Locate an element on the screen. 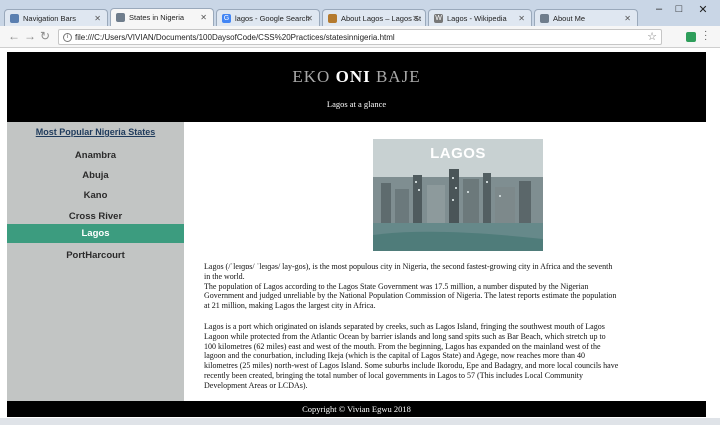 This screenshot has width=720, height=425. lagos-city-image: LAGOS is located at coordinates (458, 195).